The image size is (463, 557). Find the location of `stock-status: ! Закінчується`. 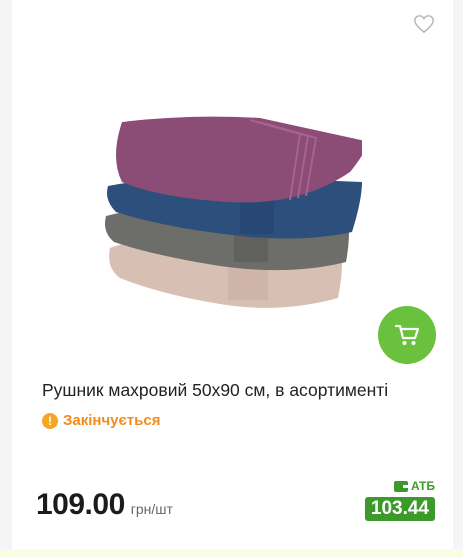

stock-status: ! Закінчується is located at coordinates (101, 420).